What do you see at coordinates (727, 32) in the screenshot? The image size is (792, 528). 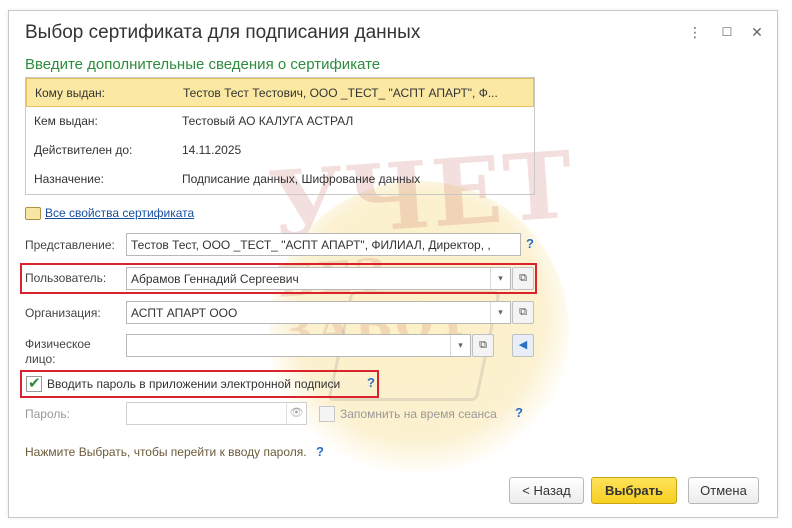 I see `maximize-icon: ☐` at bounding box center [727, 32].